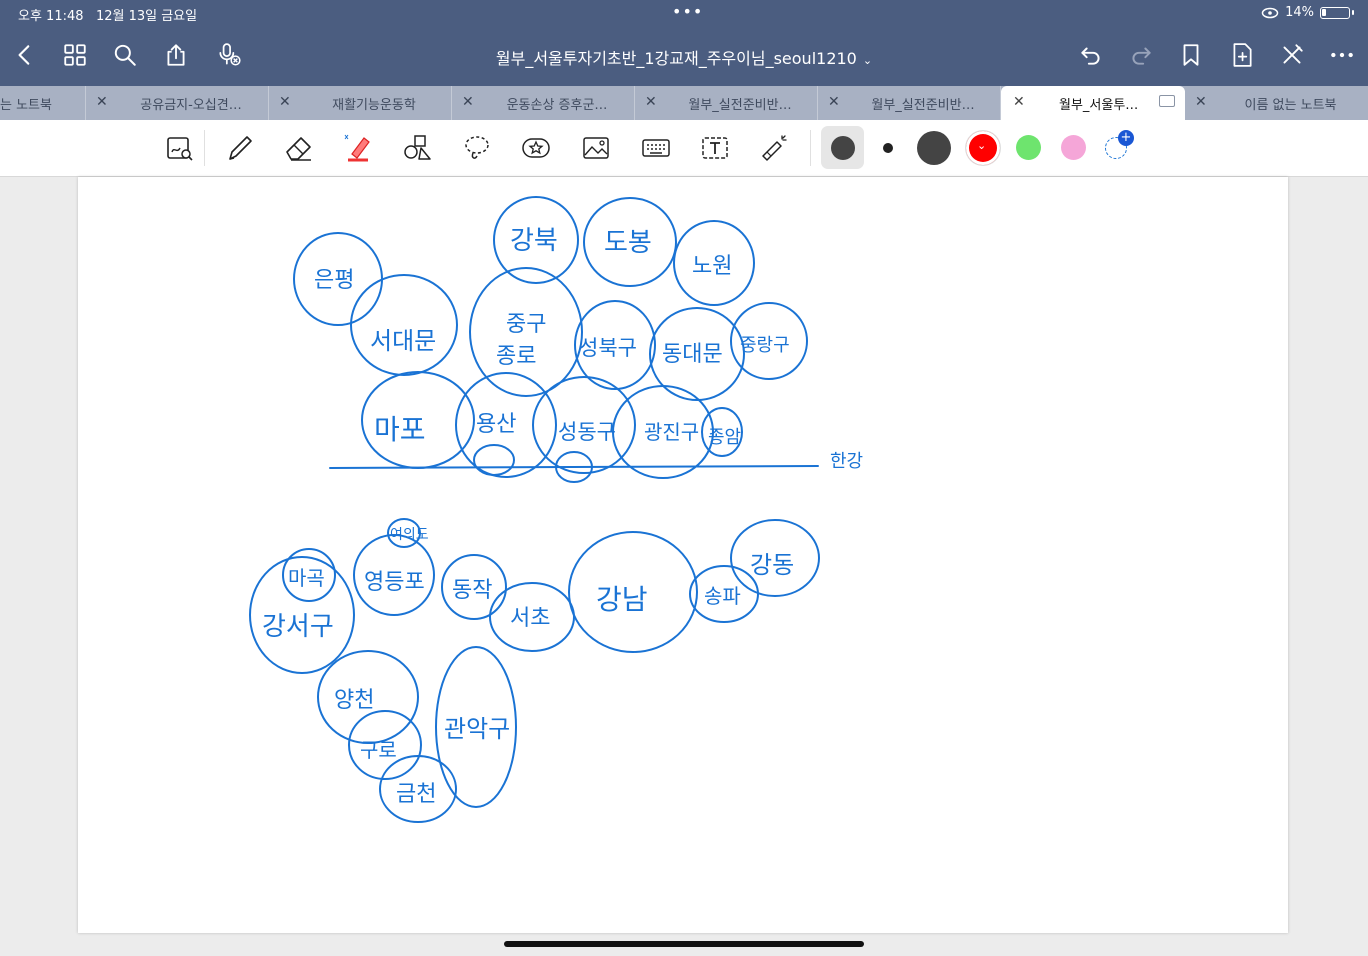 The image size is (1368, 956). I want to click on add-color-button: +, so click(1119, 144).